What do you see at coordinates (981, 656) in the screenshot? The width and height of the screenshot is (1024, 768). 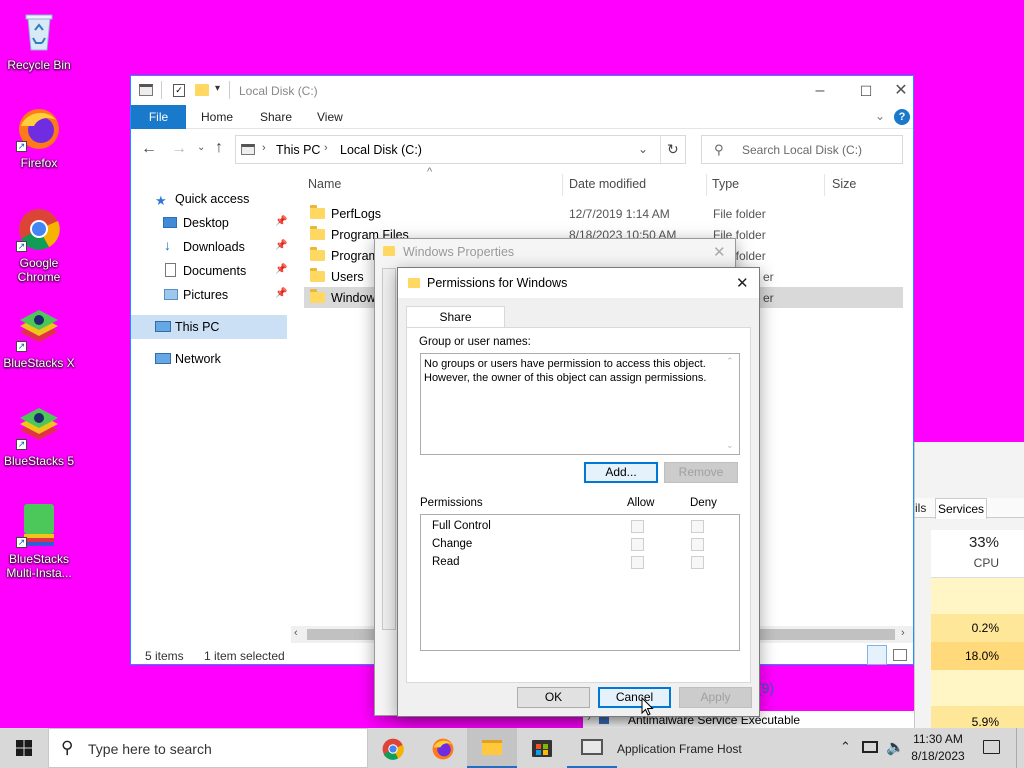 I see `cpu-value: 18.0%` at bounding box center [981, 656].